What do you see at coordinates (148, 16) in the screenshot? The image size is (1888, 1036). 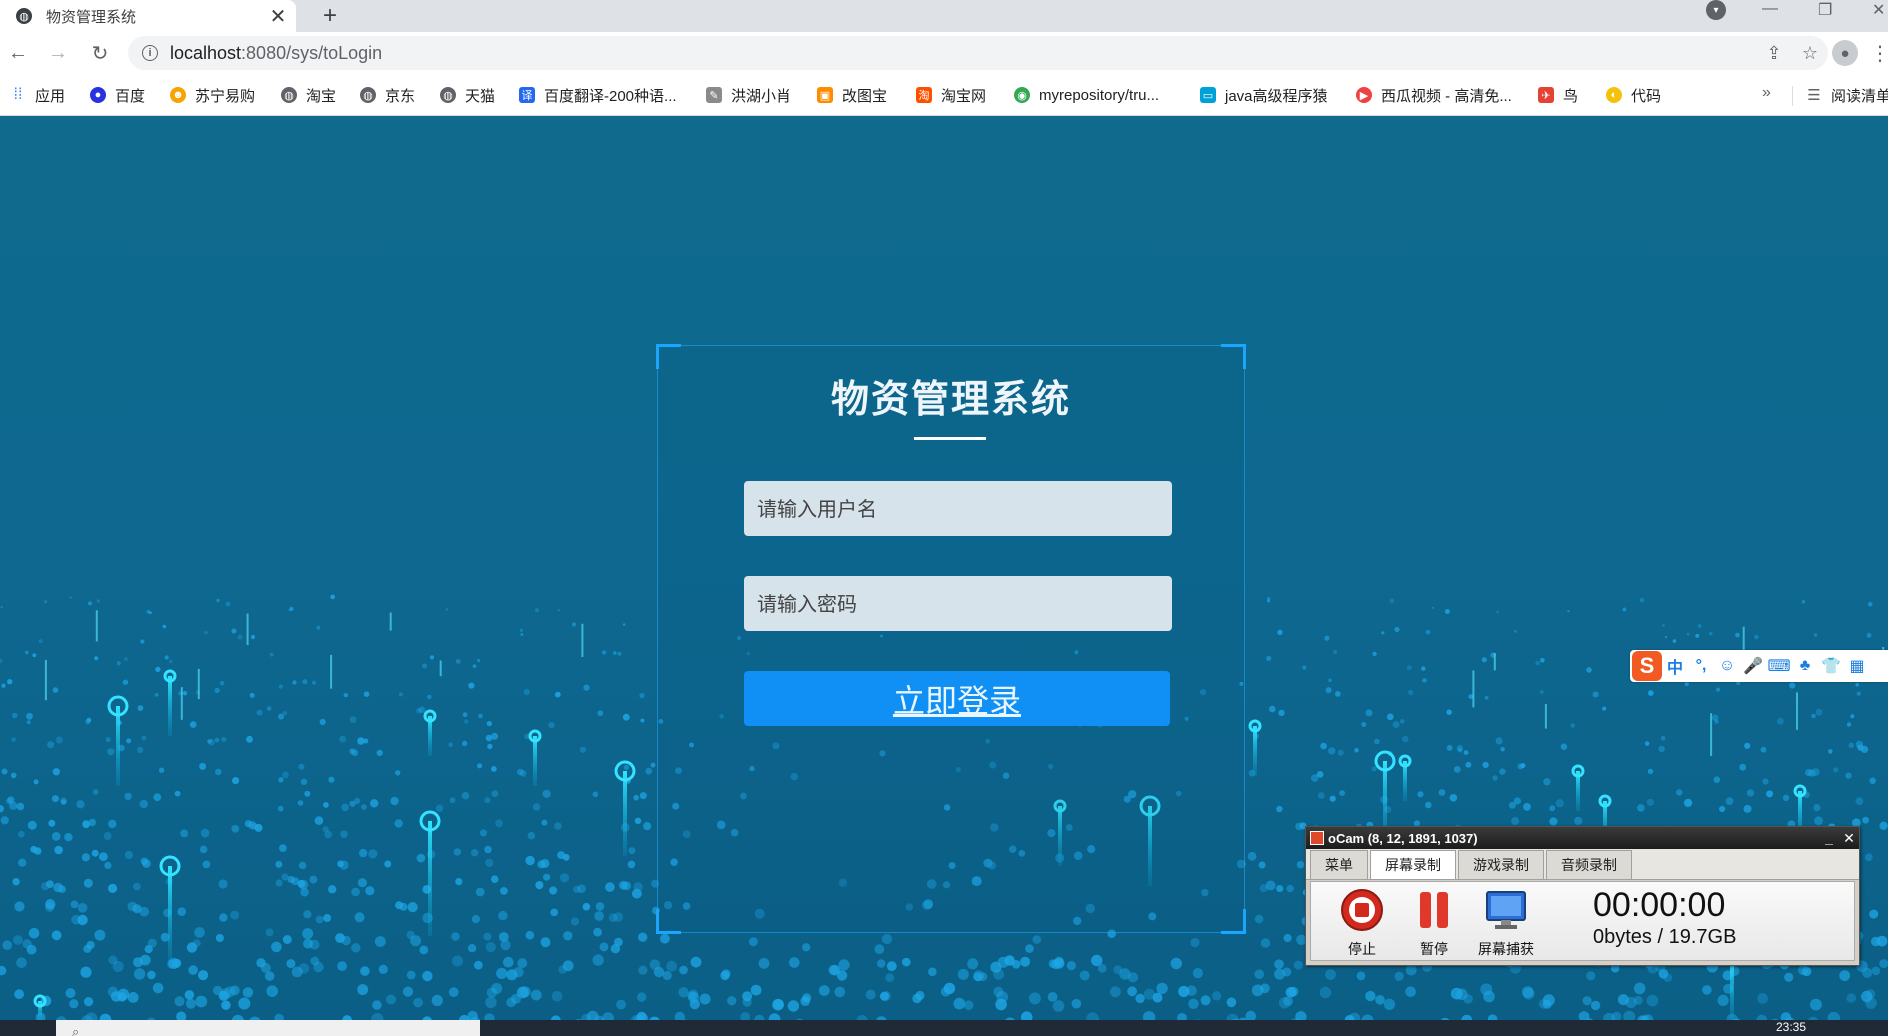 I see `browser-tab: ◍ 物资管理系统 ✕` at bounding box center [148, 16].